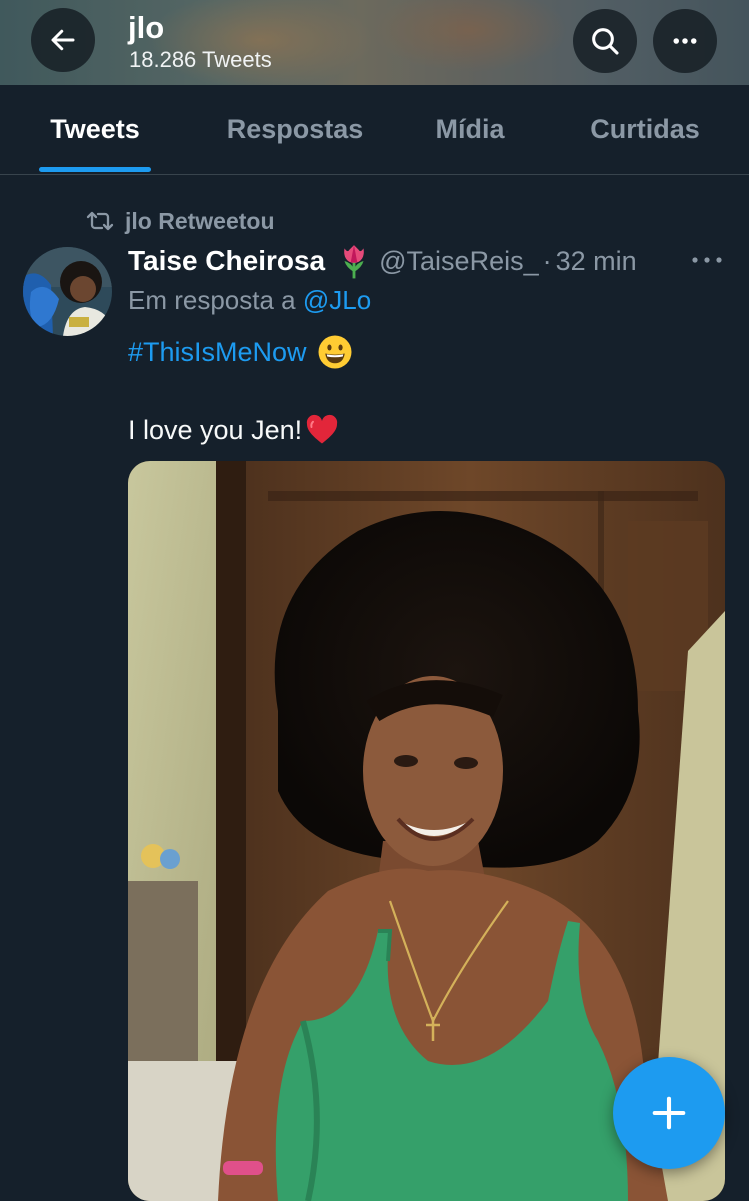 The image size is (749, 1201). Describe the element at coordinates (95, 129) in the screenshot. I see `tab-tweets: Tweets` at that location.